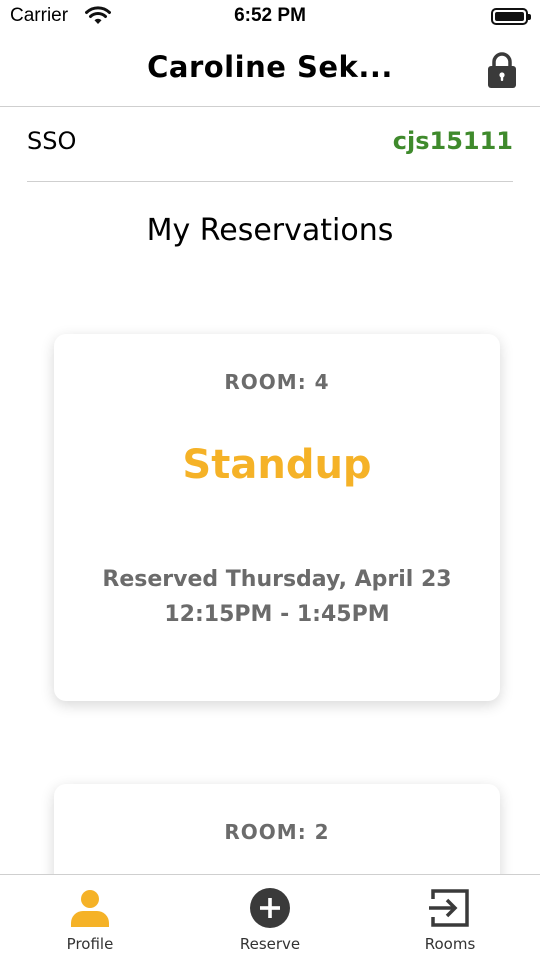  Describe the element at coordinates (270, 944) in the screenshot. I see `tab-label: Reserve` at that location.